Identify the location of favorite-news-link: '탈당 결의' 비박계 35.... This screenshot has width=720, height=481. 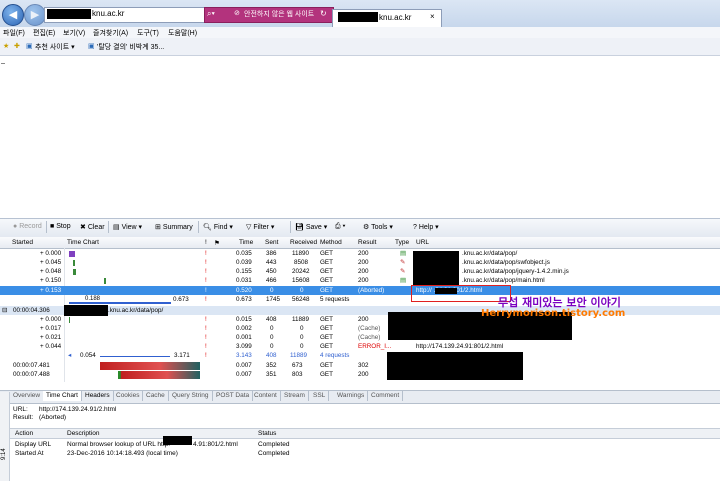
(130, 47).